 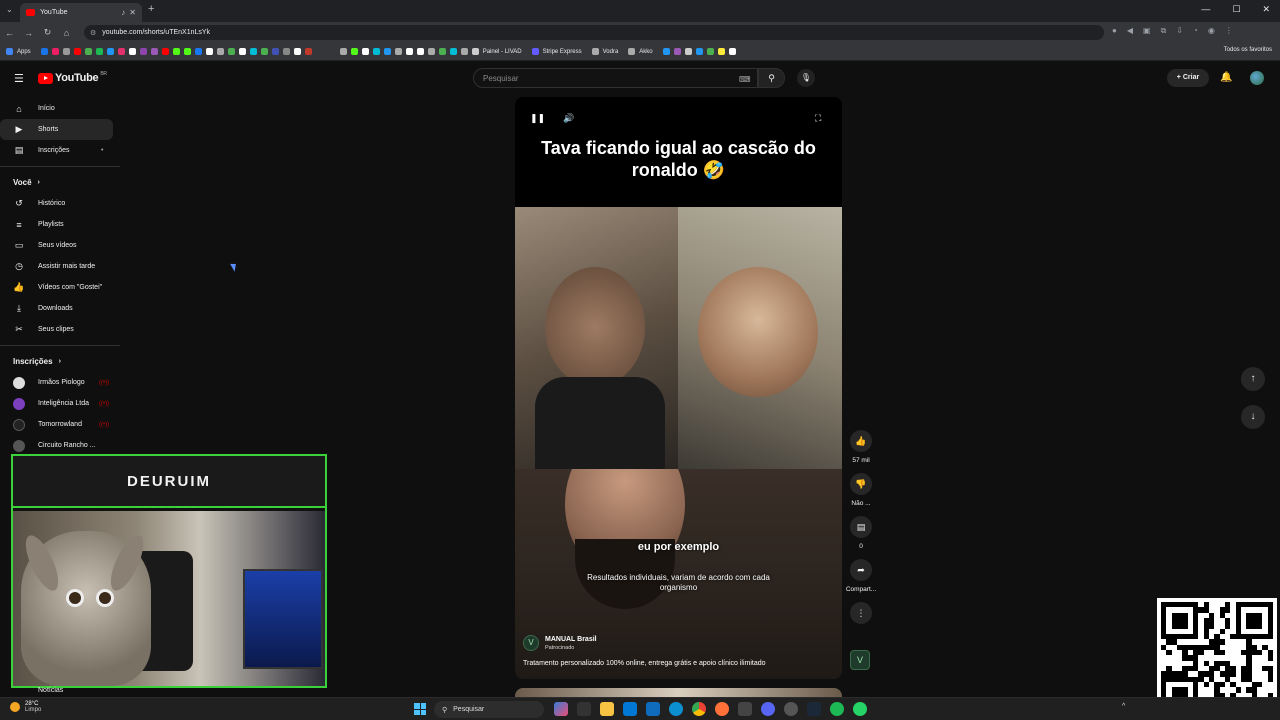 I want to click on share-button: ➦, so click(x=861, y=570).